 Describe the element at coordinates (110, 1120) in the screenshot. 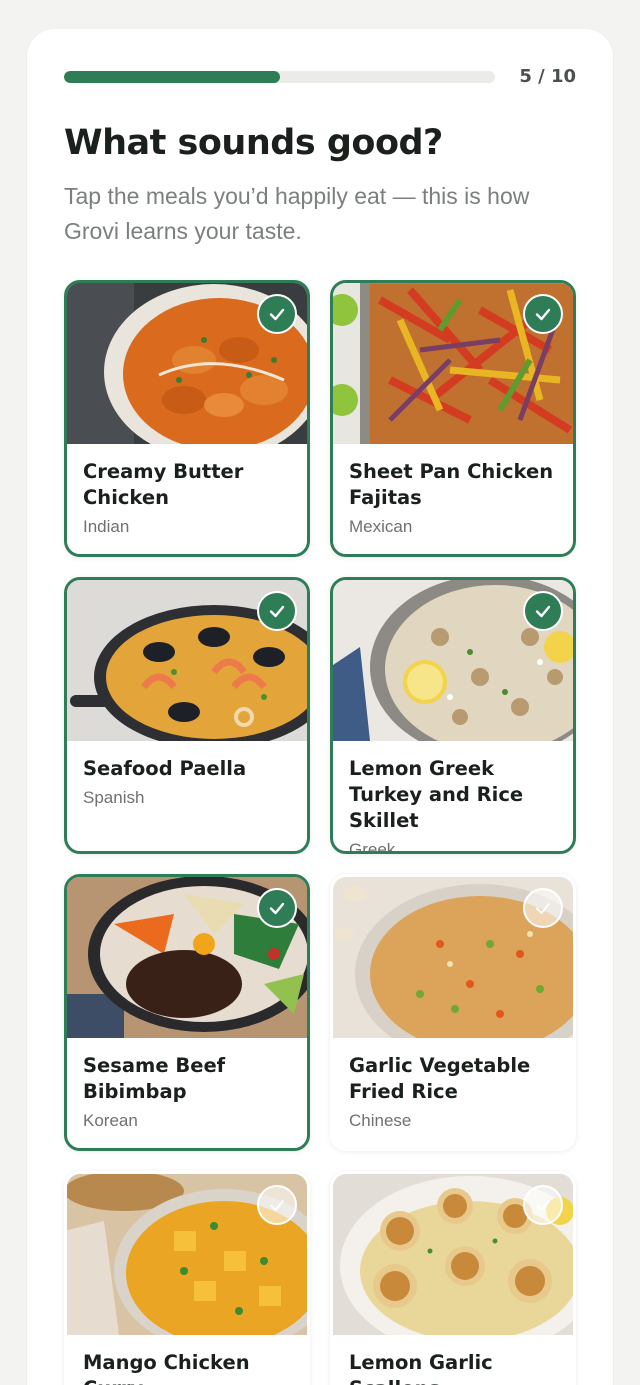

I see `meal-cuisine: Korean` at that location.